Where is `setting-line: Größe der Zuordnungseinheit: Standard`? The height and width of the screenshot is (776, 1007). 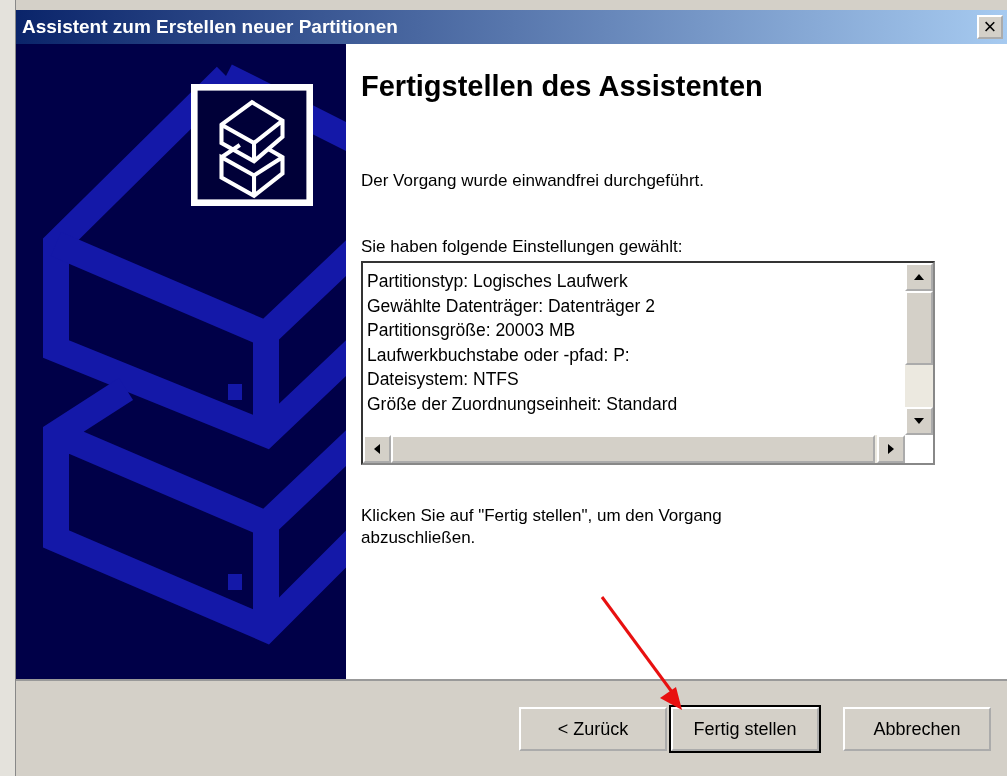
setting-line: Größe der Zuordnungseinheit: Standard is located at coordinates (523, 404).